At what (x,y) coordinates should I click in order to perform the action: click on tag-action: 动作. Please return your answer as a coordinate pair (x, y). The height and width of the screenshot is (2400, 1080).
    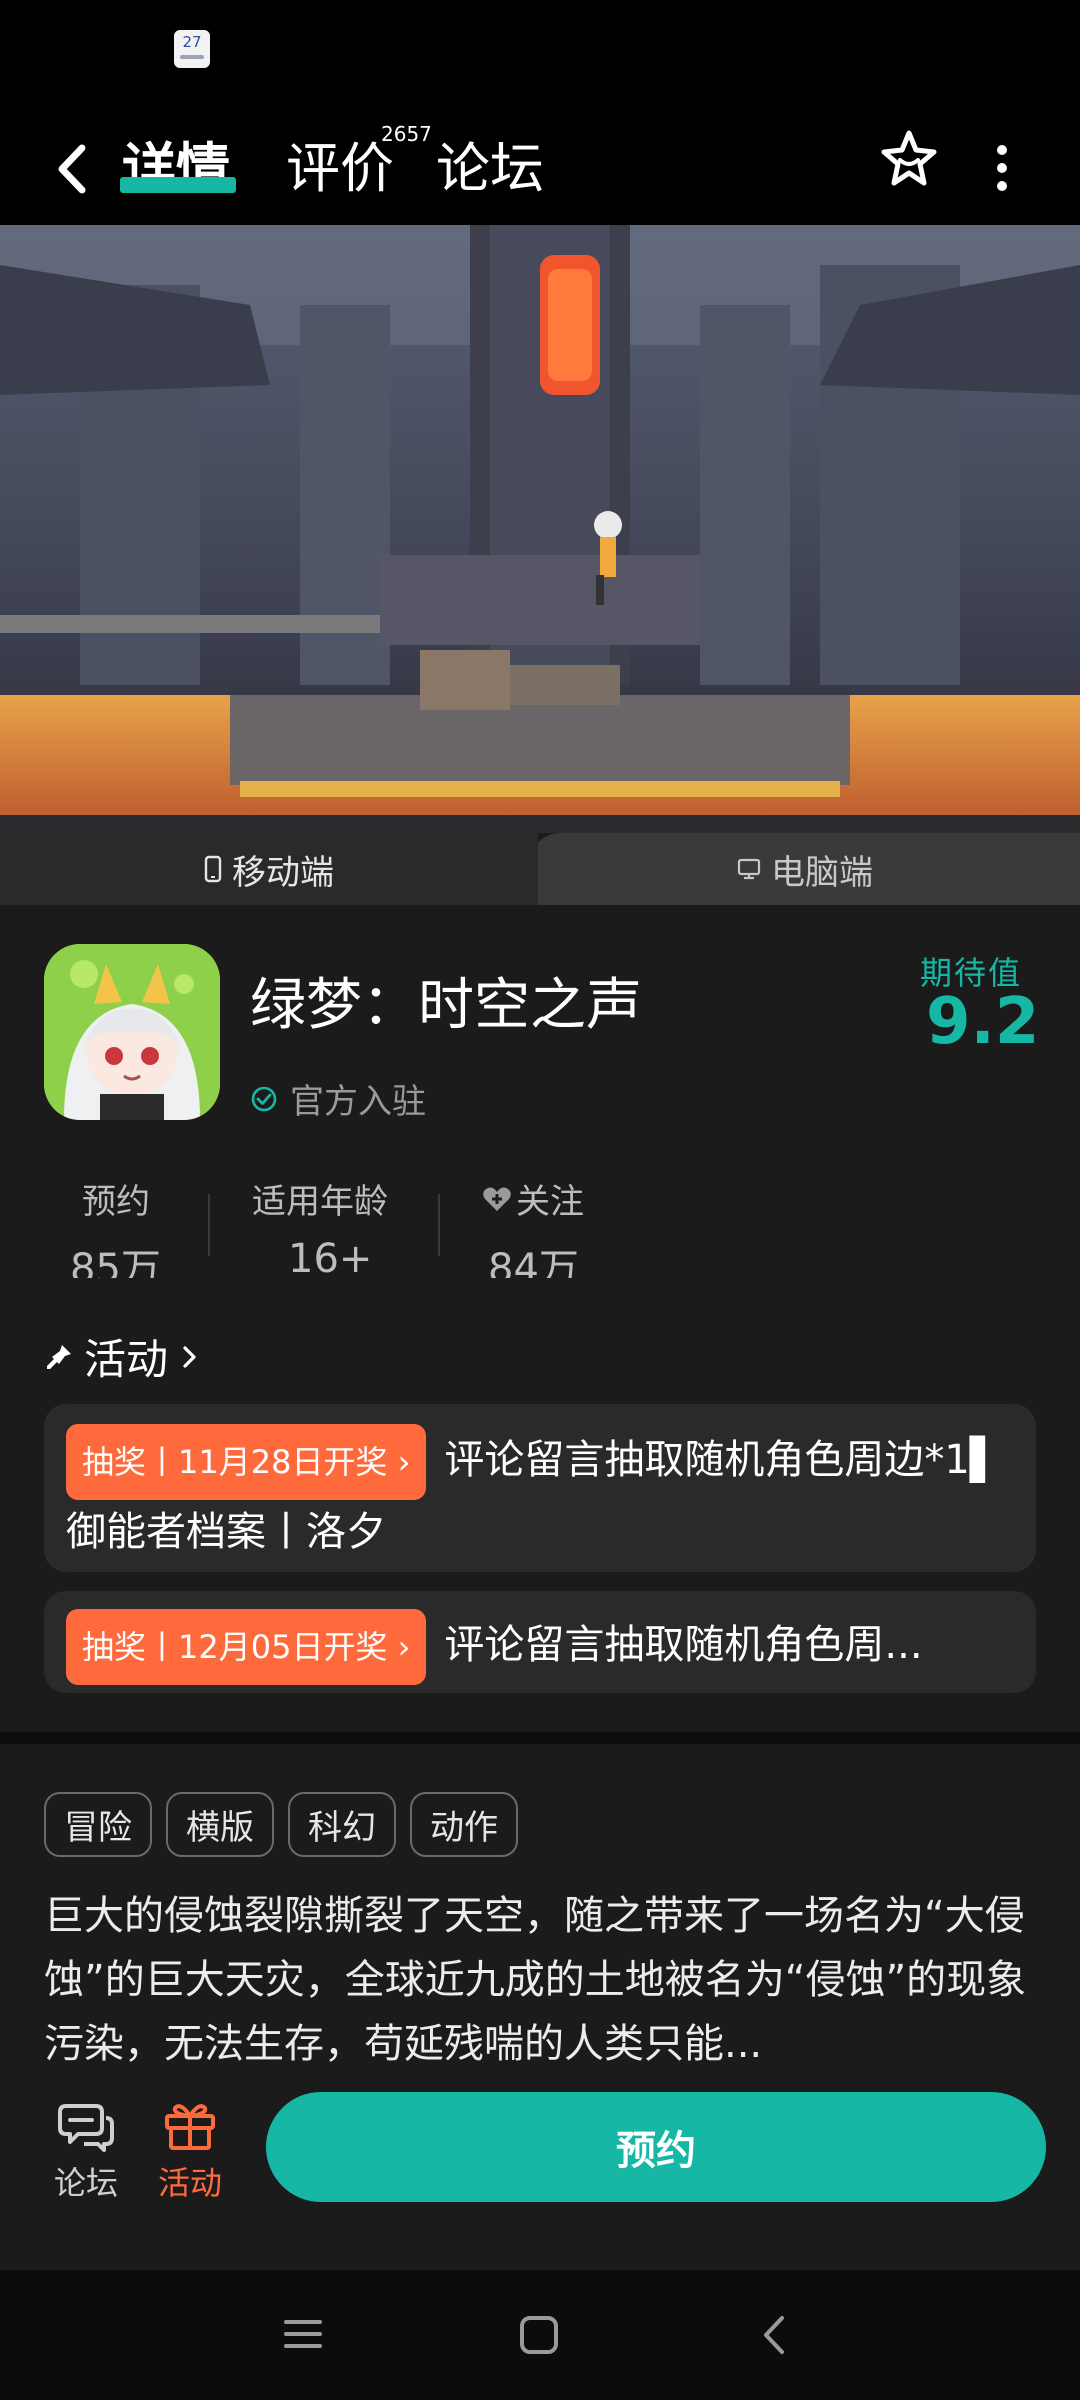
    Looking at the image, I should click on (464, 1824).